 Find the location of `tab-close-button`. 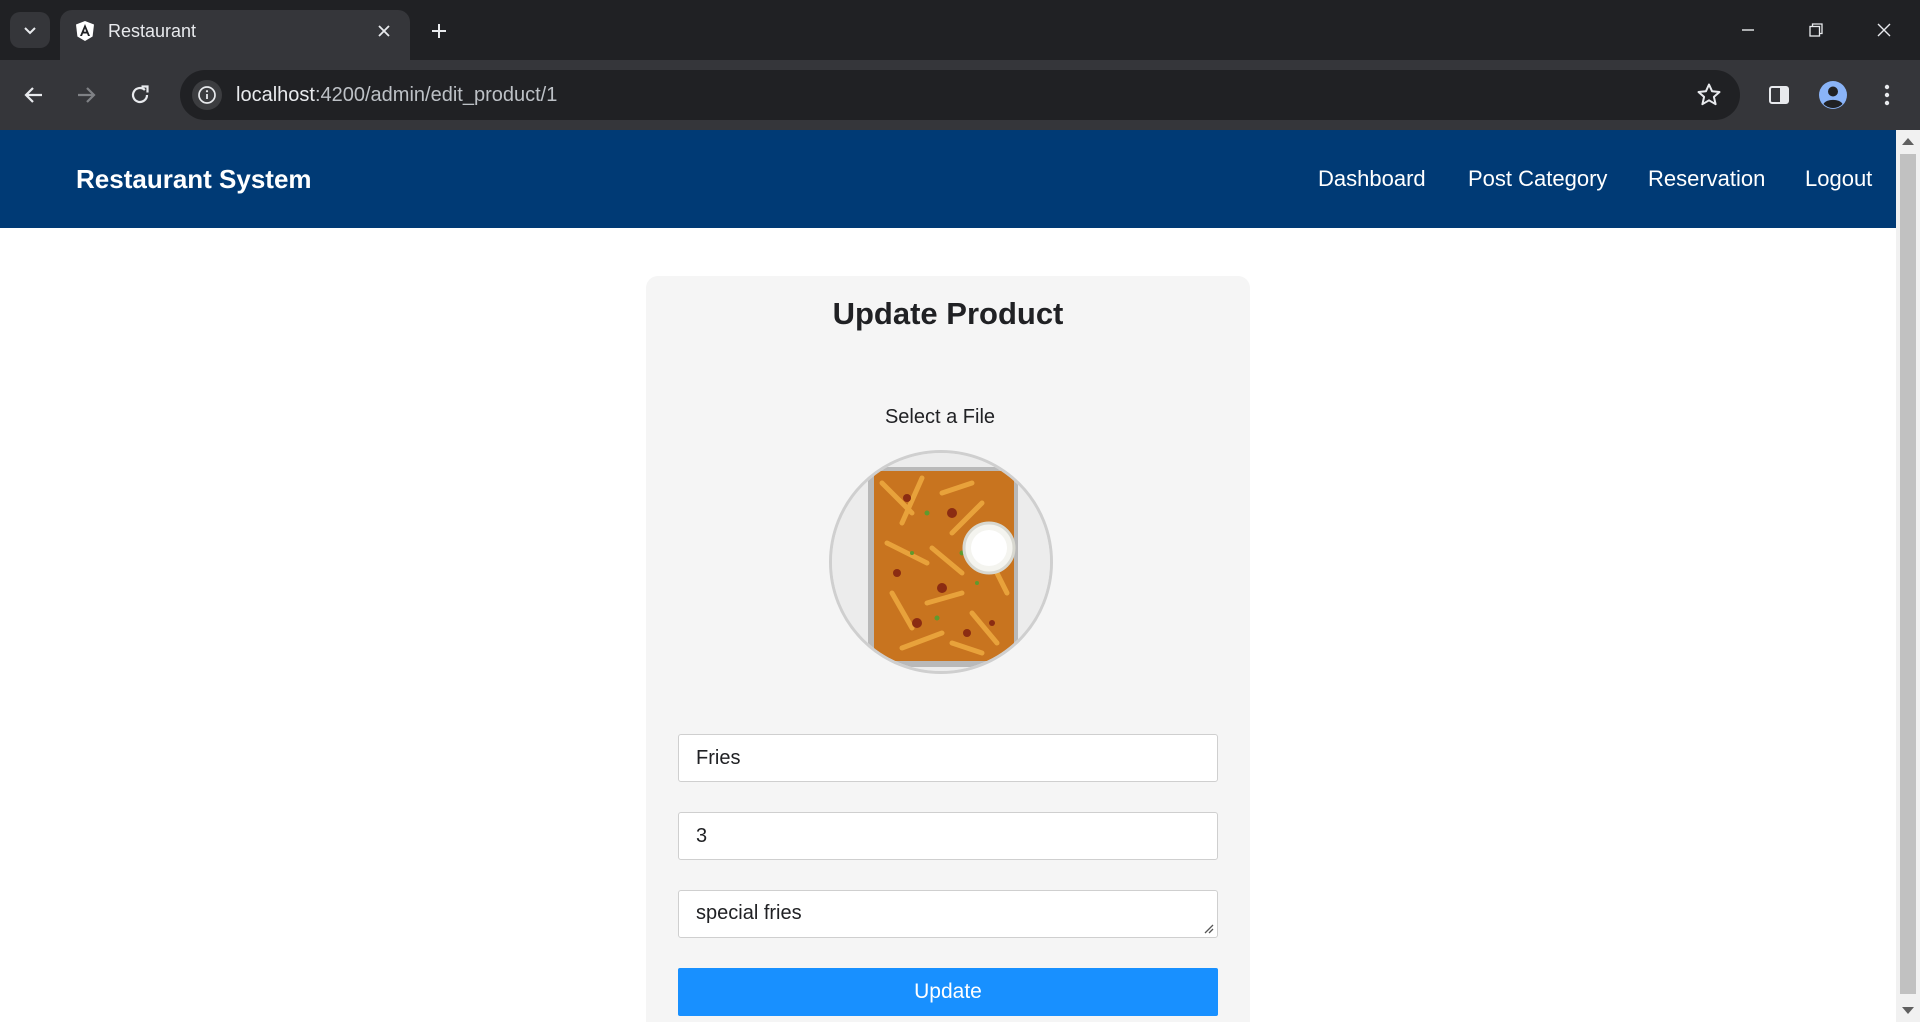

tab-close-button is located at coordinates (384, 31).